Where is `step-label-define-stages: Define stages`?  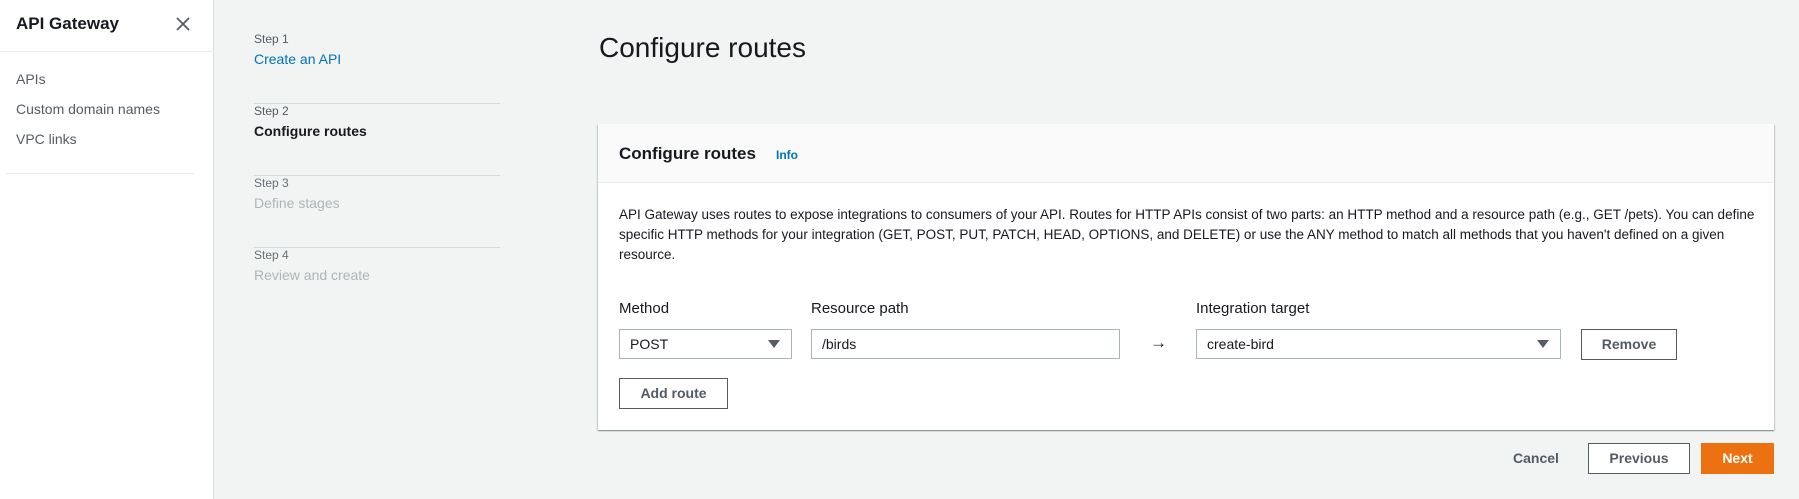 step-label-define-stages: Define stages is located at coordinates (297, 203).